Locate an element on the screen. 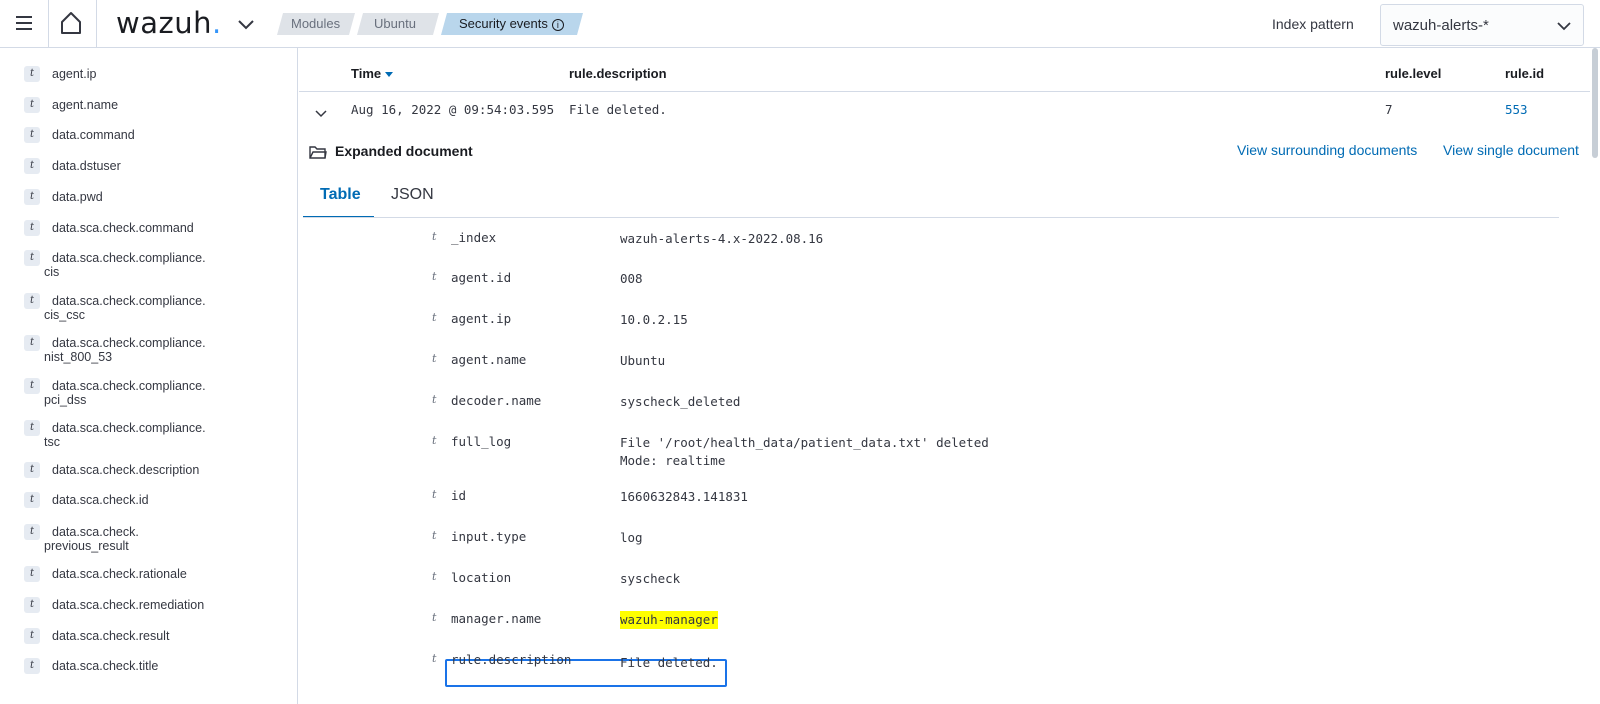 Image resolution: width=1600 pixels, height=704 pixels. expanded-document-title: Expanded document is located at coordinates (404, 151).